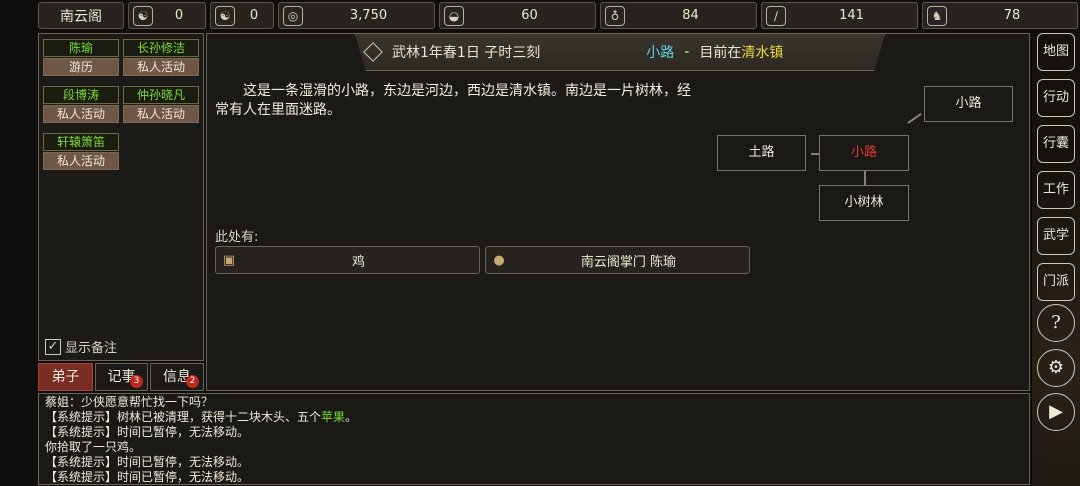  I want to click on disciple-card: 陈瑜 游历, so click(81, 57).